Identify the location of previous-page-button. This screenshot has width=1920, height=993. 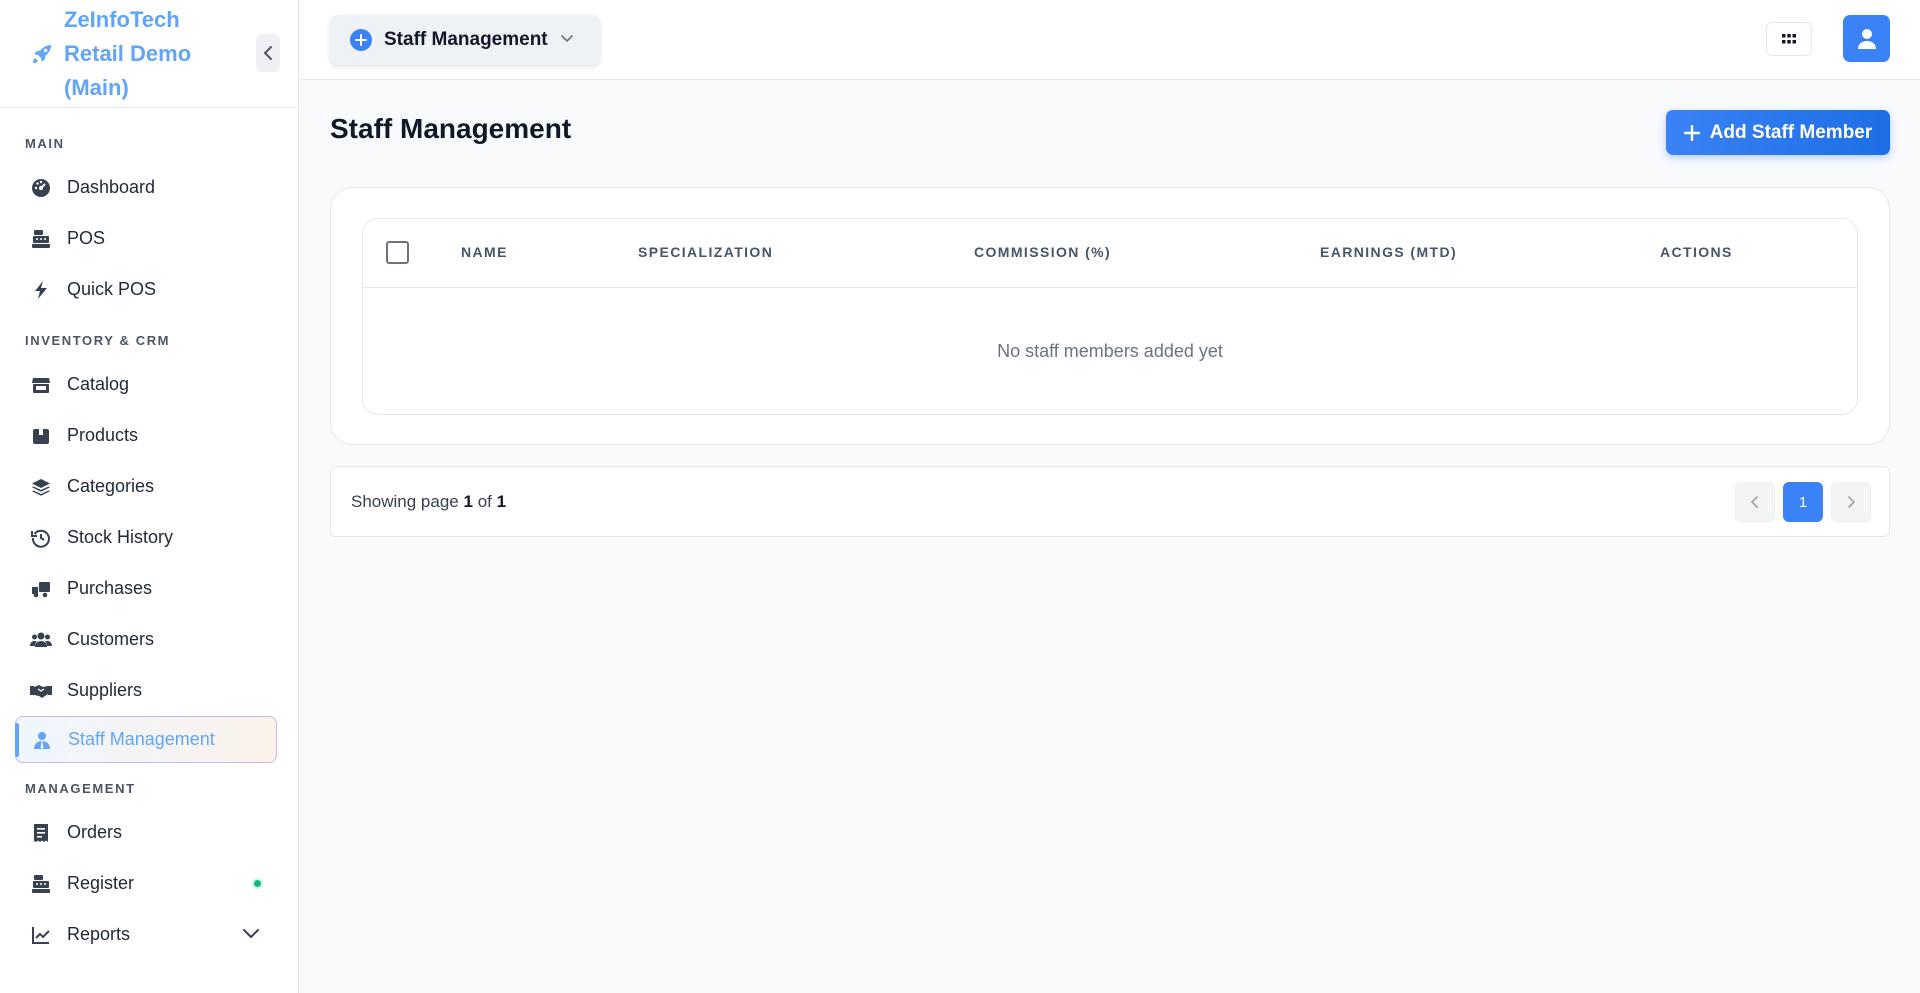
(1755, 502).